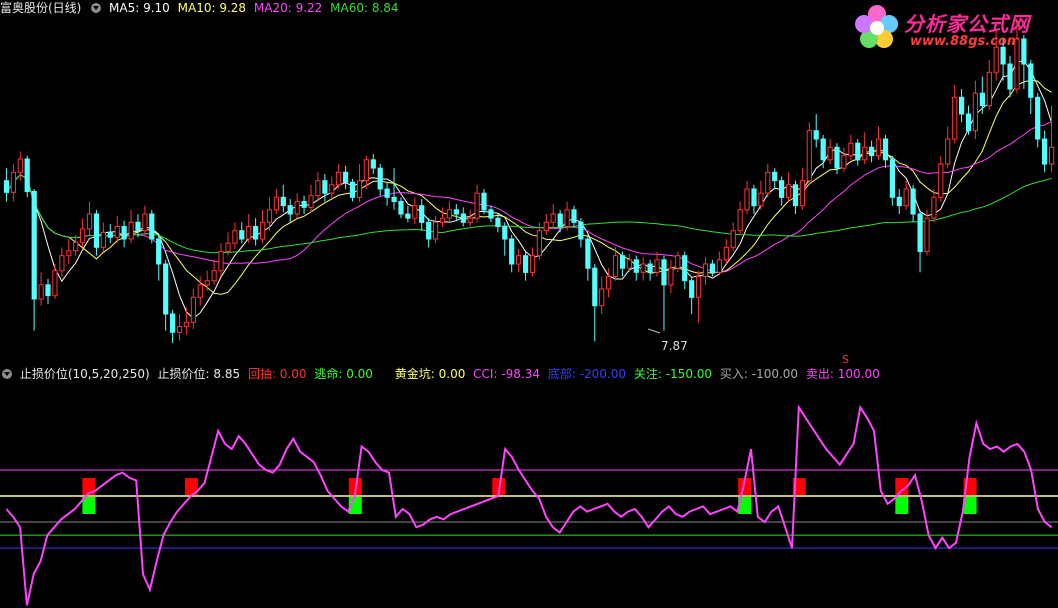 This screenshot has height=608, width=1058. I want to click on pullback-value: 回抽: 0.00, so click(277, 374).